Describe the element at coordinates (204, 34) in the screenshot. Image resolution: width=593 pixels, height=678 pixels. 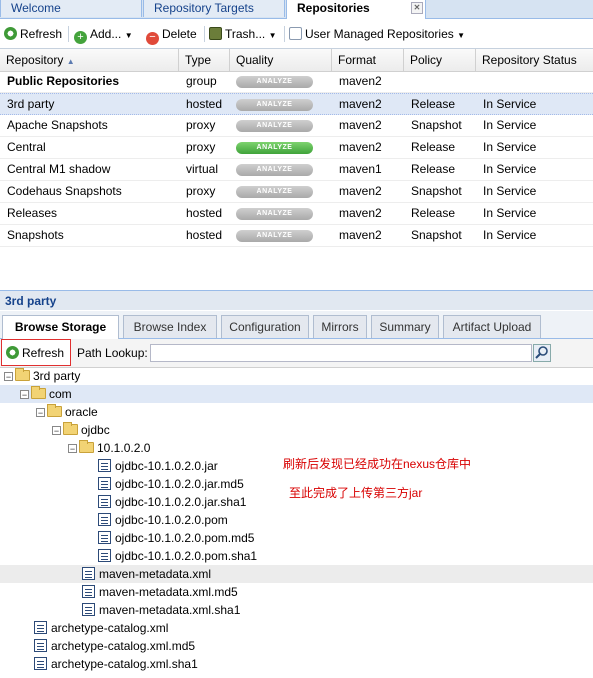
I see `toolbar-separator` at that location.